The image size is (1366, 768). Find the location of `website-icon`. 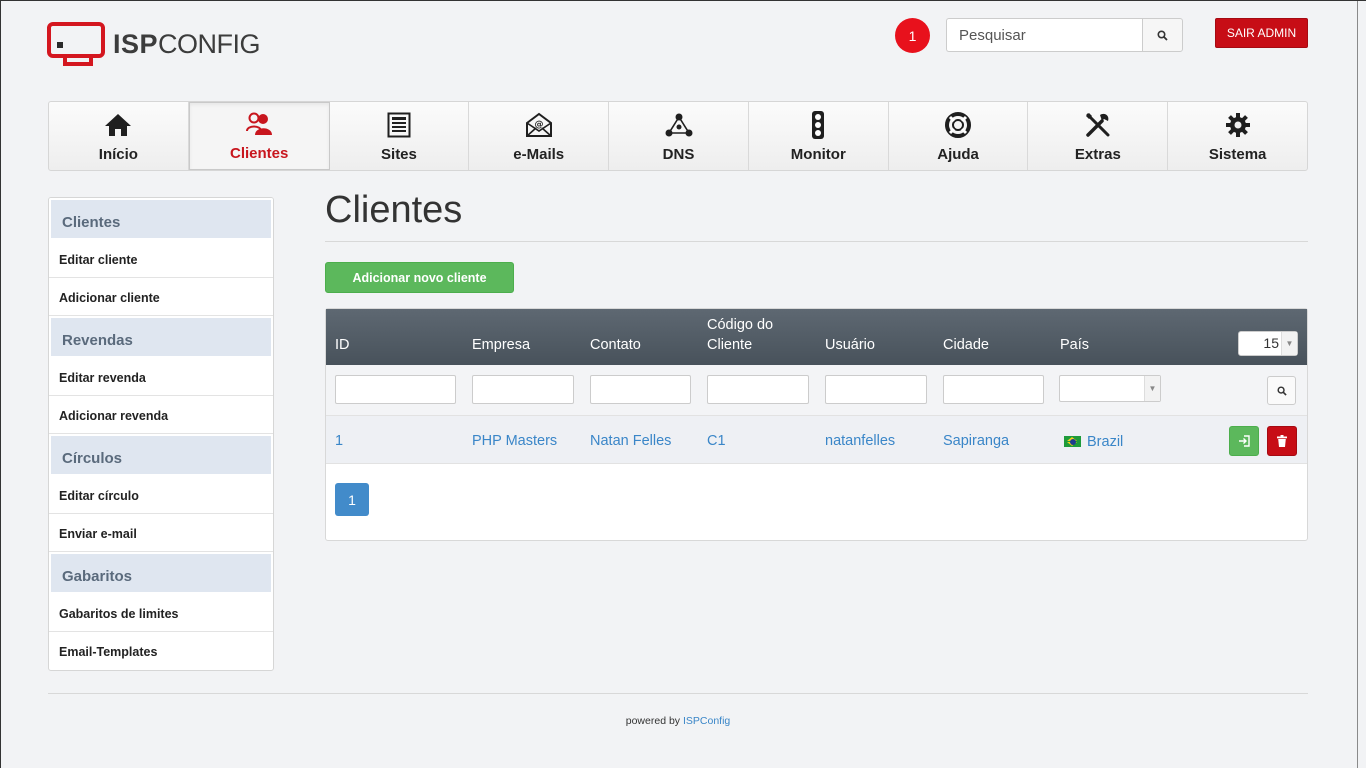

website-icon is located at coordinates (399, 125).